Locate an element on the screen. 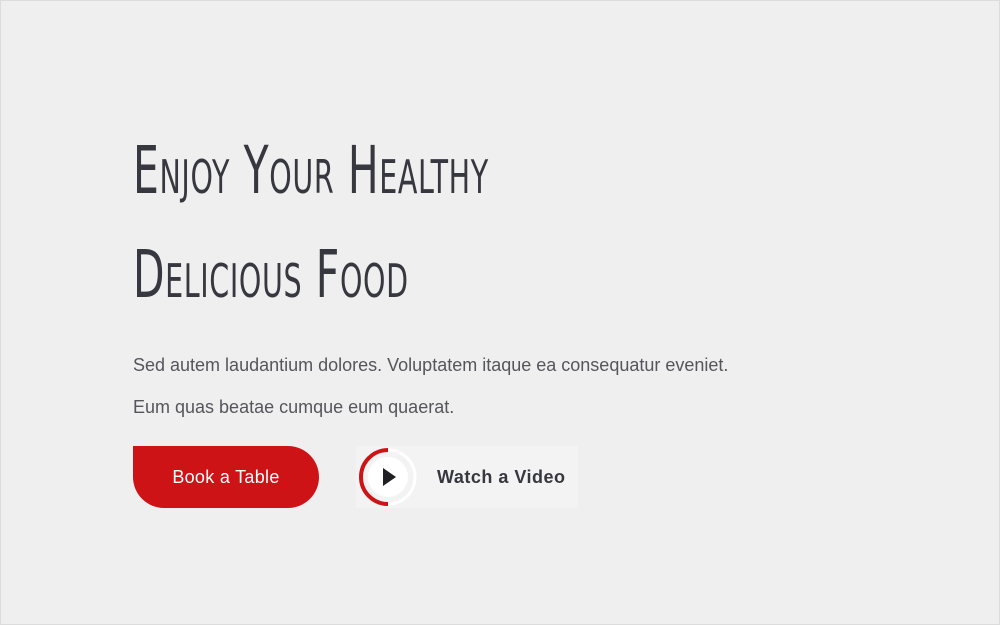  hero-actions: Book a Table Watch a Video is located at coordinates (355, 477).